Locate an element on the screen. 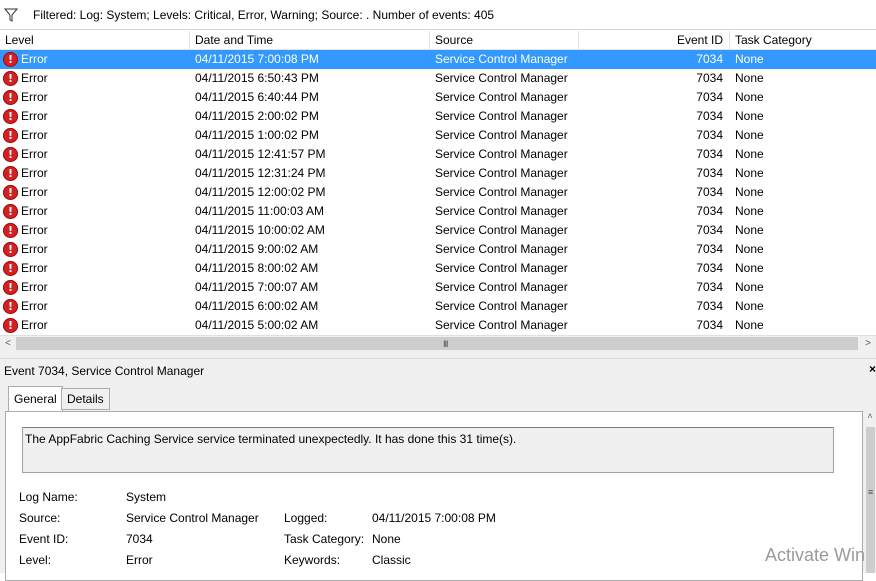 The width and height of the screenshot is (876, 581). grip-icon: ≡ is located at coordinates (871, 492).